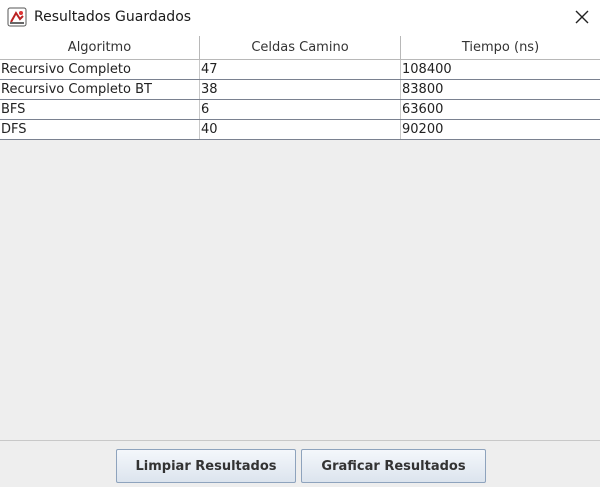 This screenshot has width=600, height=487. What do you see at coordinates (100, 47) in the screenshot?
I see `column-header-algoritmo: Algoritmo` at bounding box center [100, 47].